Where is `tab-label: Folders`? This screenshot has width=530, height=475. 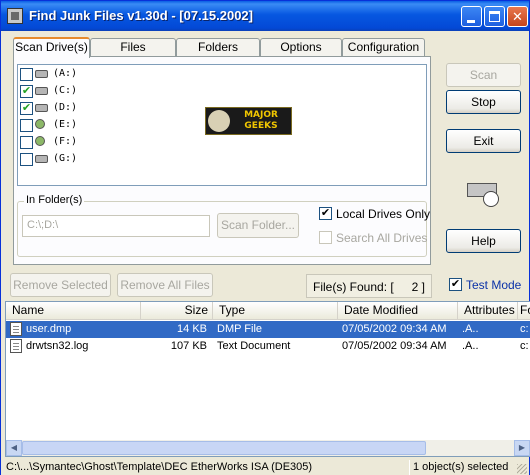
tab-label: Folders is located at coordinates (217, 47).